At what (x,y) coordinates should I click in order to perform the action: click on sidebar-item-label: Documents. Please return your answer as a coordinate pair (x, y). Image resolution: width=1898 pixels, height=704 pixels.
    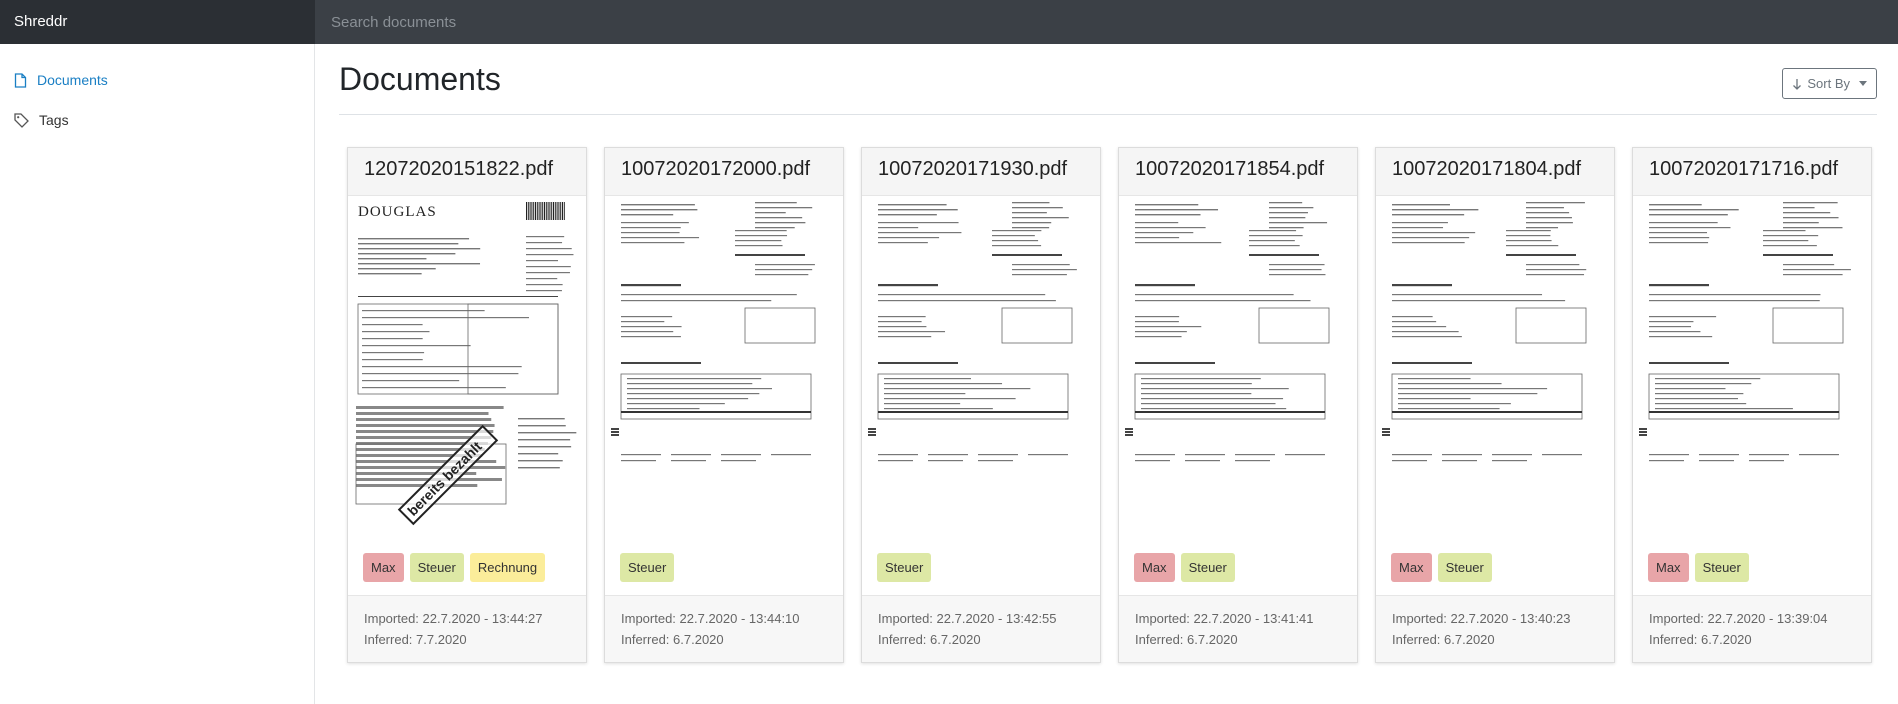
    Looking at the image, I should click on (72, 80).